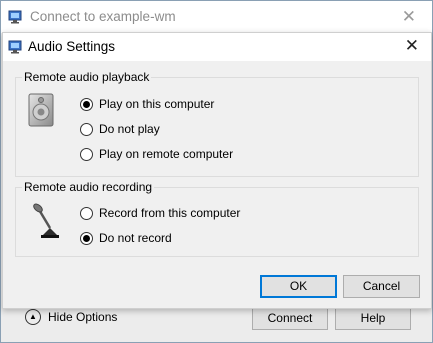 The width and height of the screenshot is (433, 343). I want to click on hide-options-toggle: ▲ Hide Options, so click(71, 317).